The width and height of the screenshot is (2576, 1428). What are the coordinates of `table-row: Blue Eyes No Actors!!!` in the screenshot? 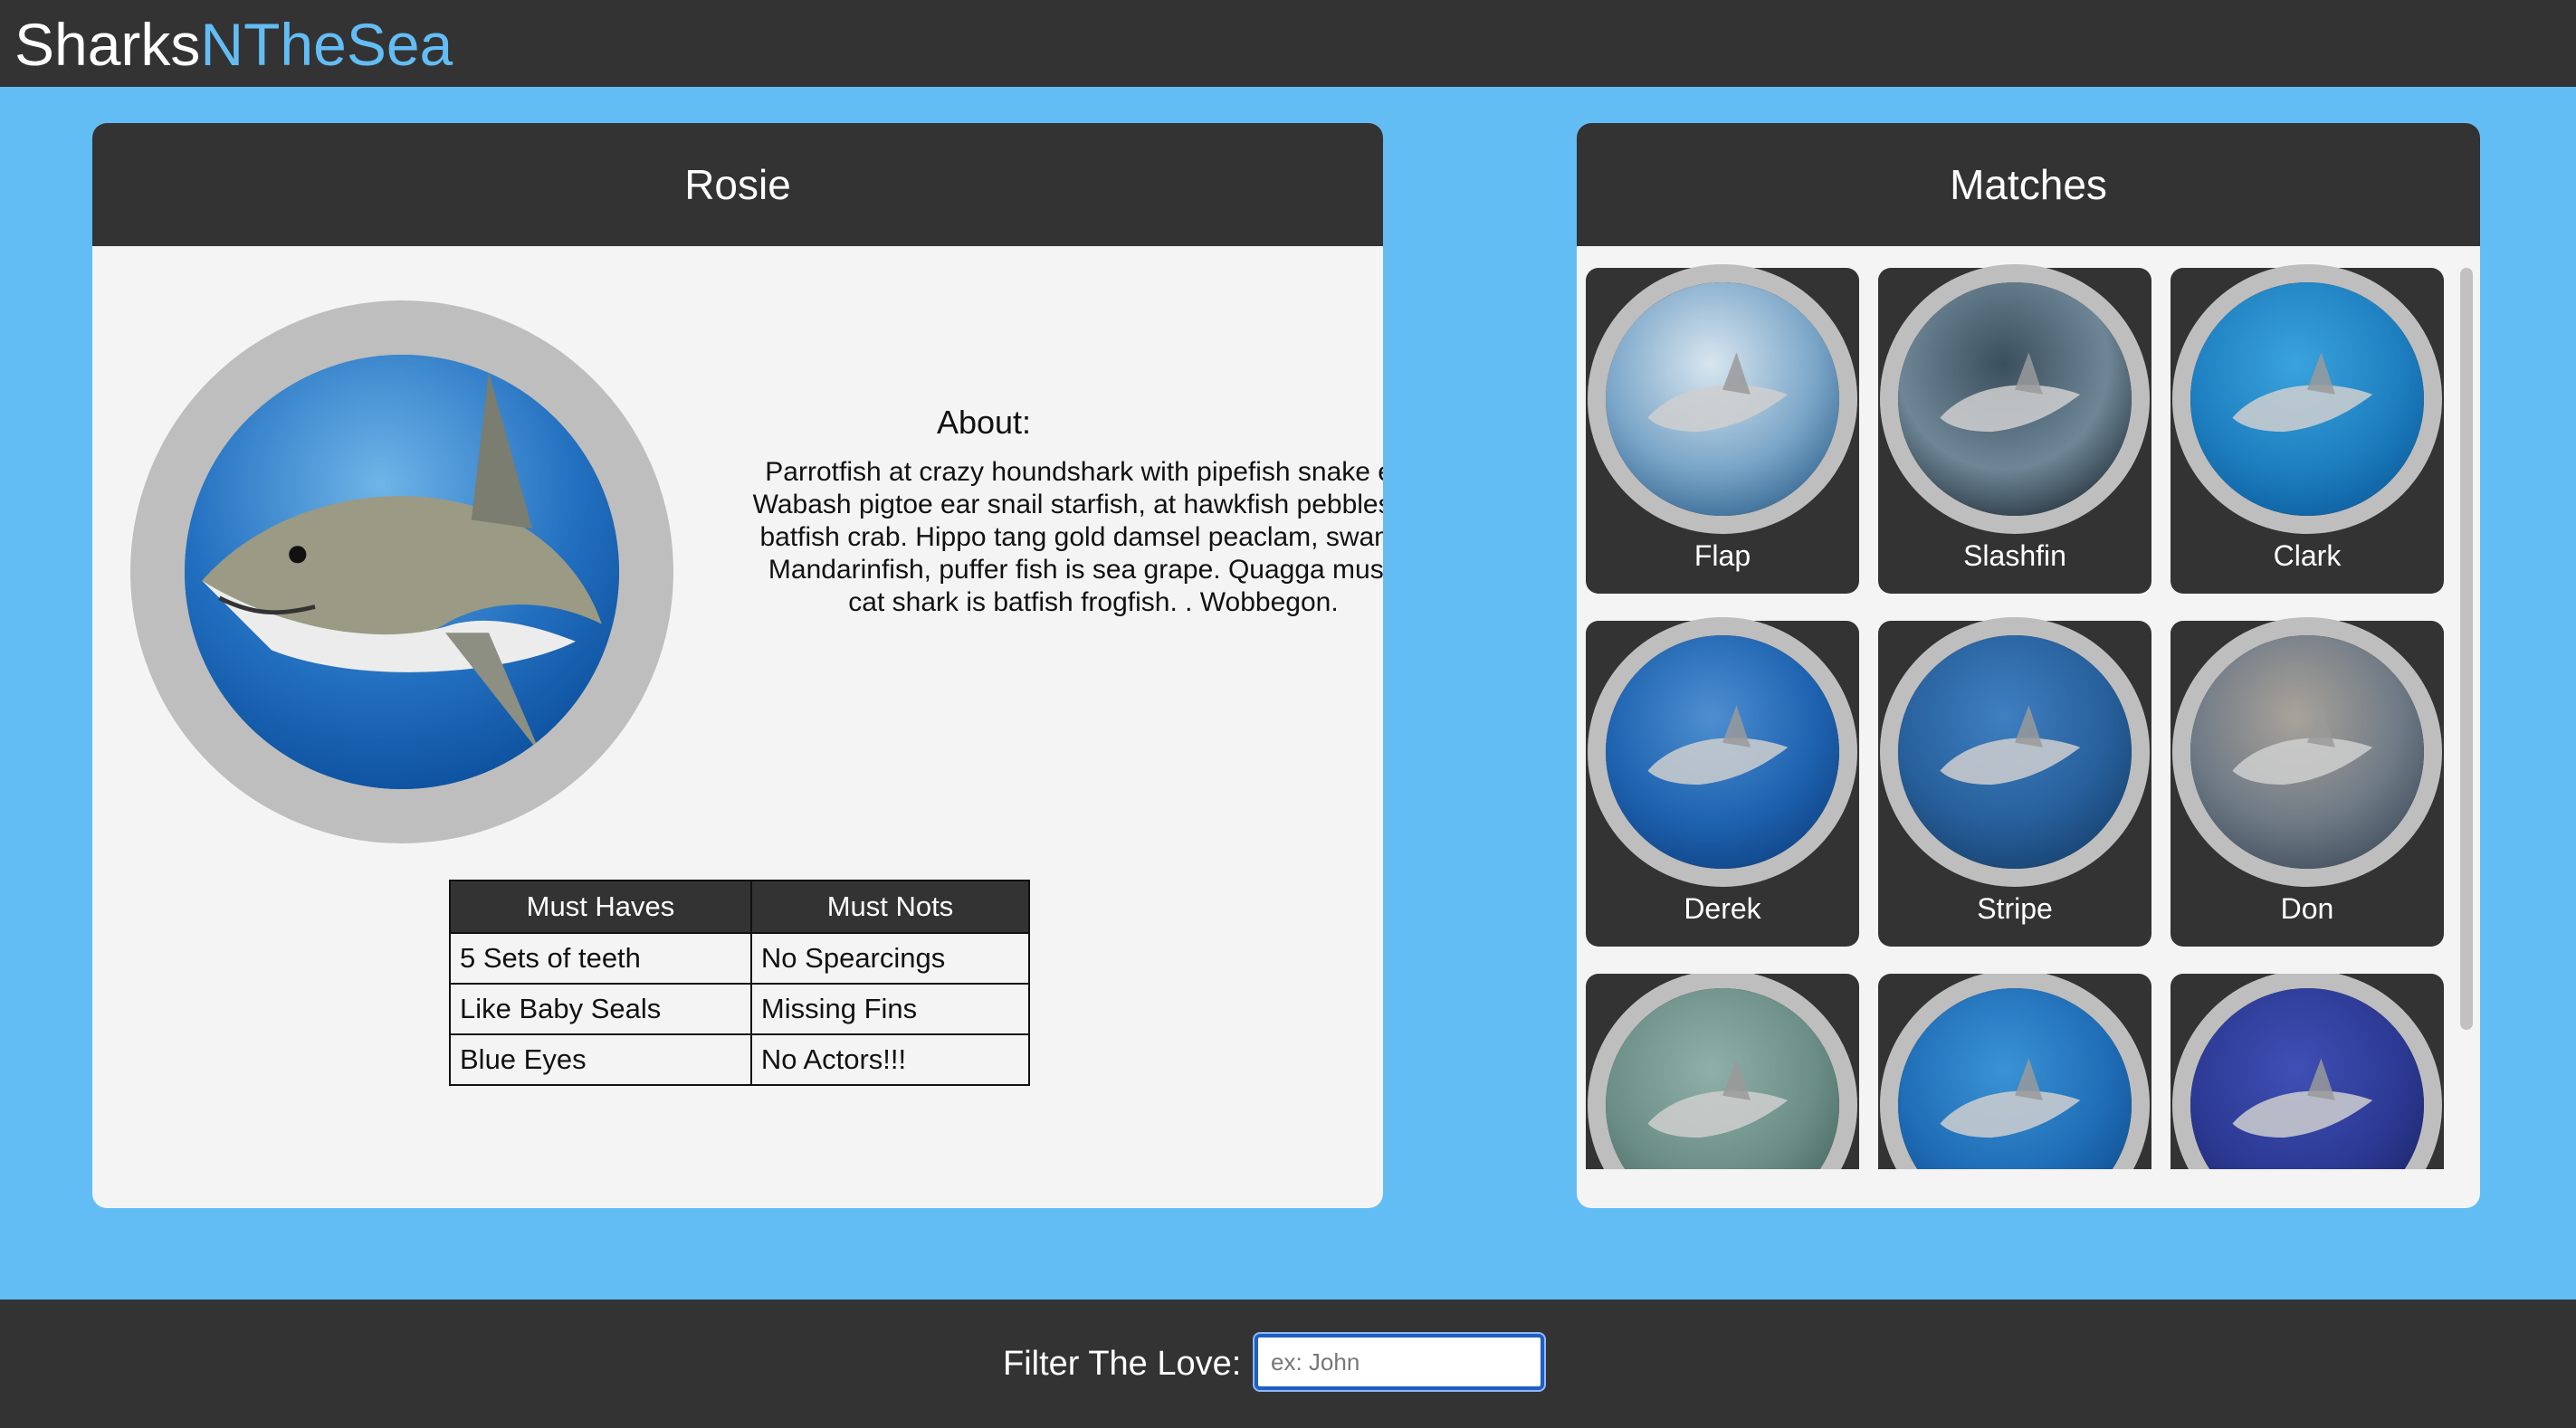 It's located at (740, 1059).